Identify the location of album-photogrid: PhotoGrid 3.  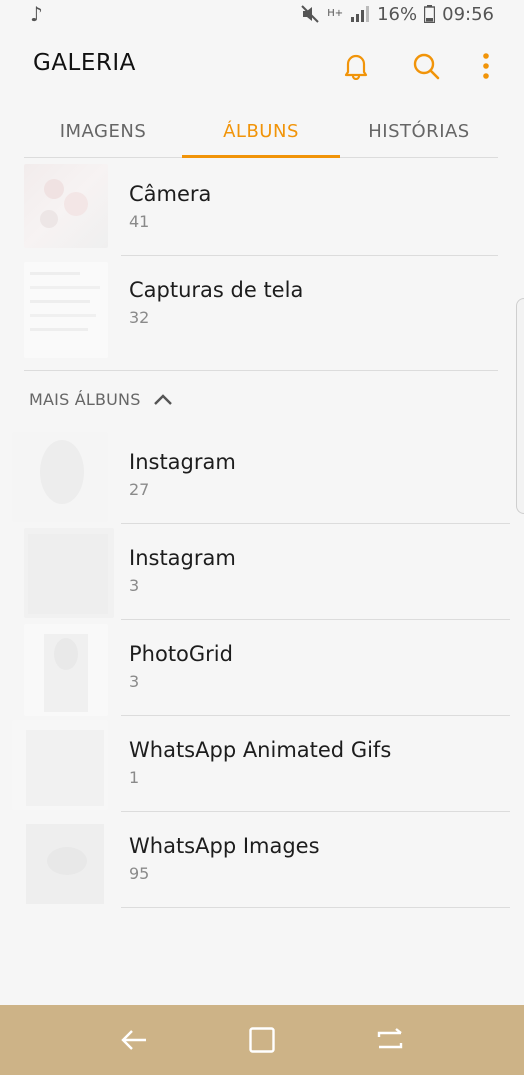
(262, 668).